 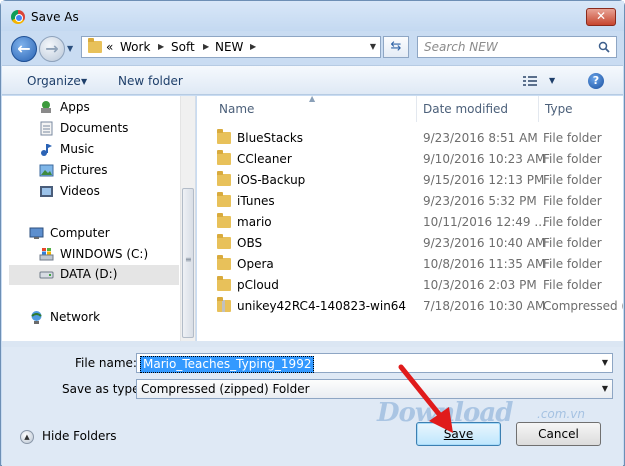 I want to click on search-placeholder: Search NEW, so click(x=461, y=47).